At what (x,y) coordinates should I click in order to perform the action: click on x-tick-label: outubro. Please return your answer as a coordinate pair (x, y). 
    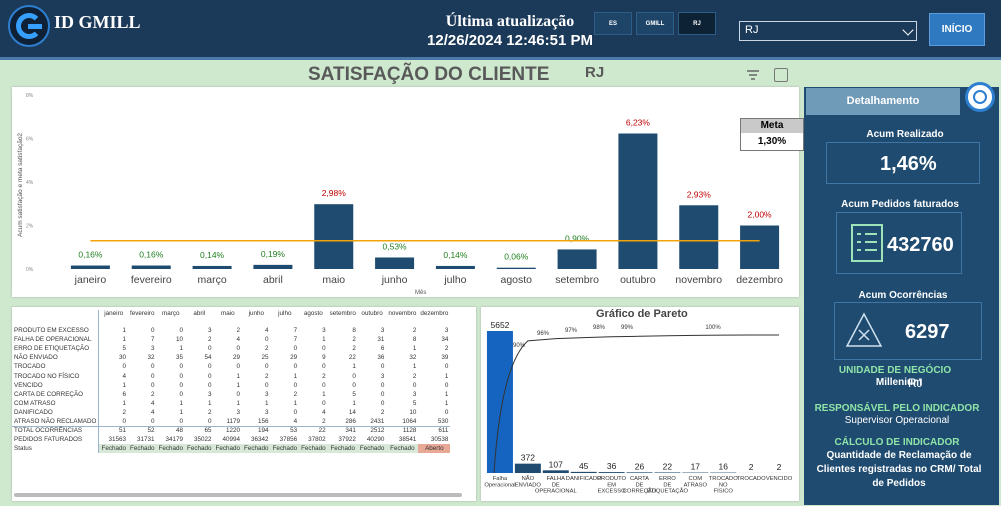
    Looking at the image, I should click on (638, 280).